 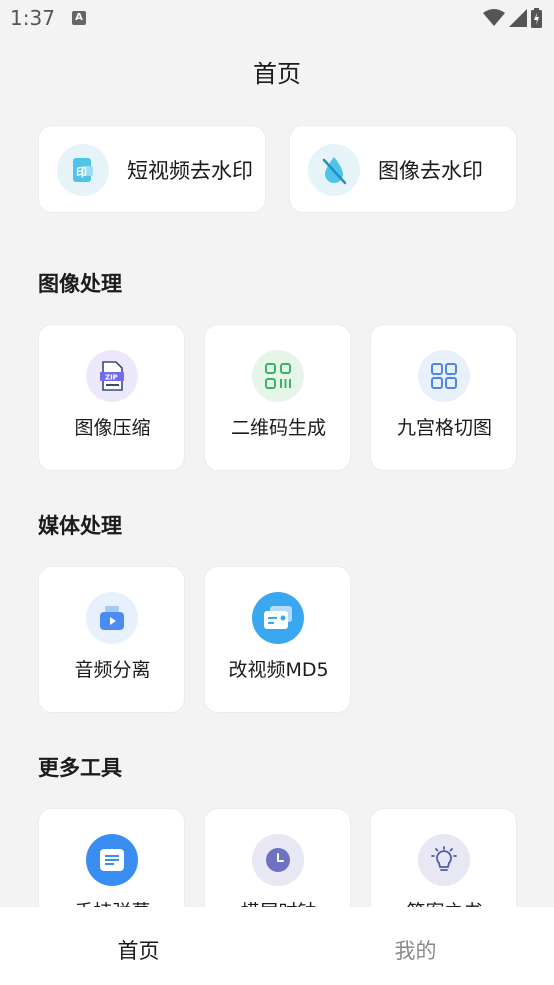 What do you see at coordinates (79, 18) in the screenshot?
I see `notification-icon: A` at bounding box center [79, 18].